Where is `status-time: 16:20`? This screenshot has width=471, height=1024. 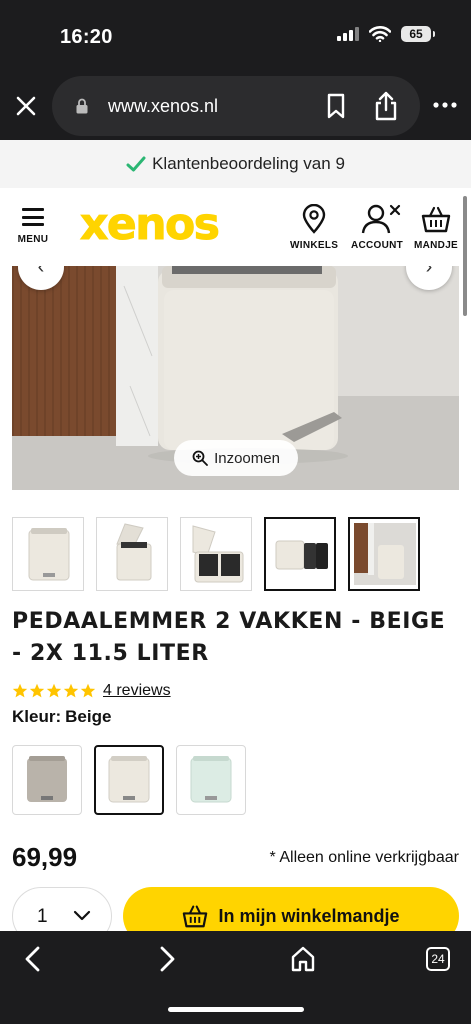
status-time: 16:20 is located at coordinates (86, 37).